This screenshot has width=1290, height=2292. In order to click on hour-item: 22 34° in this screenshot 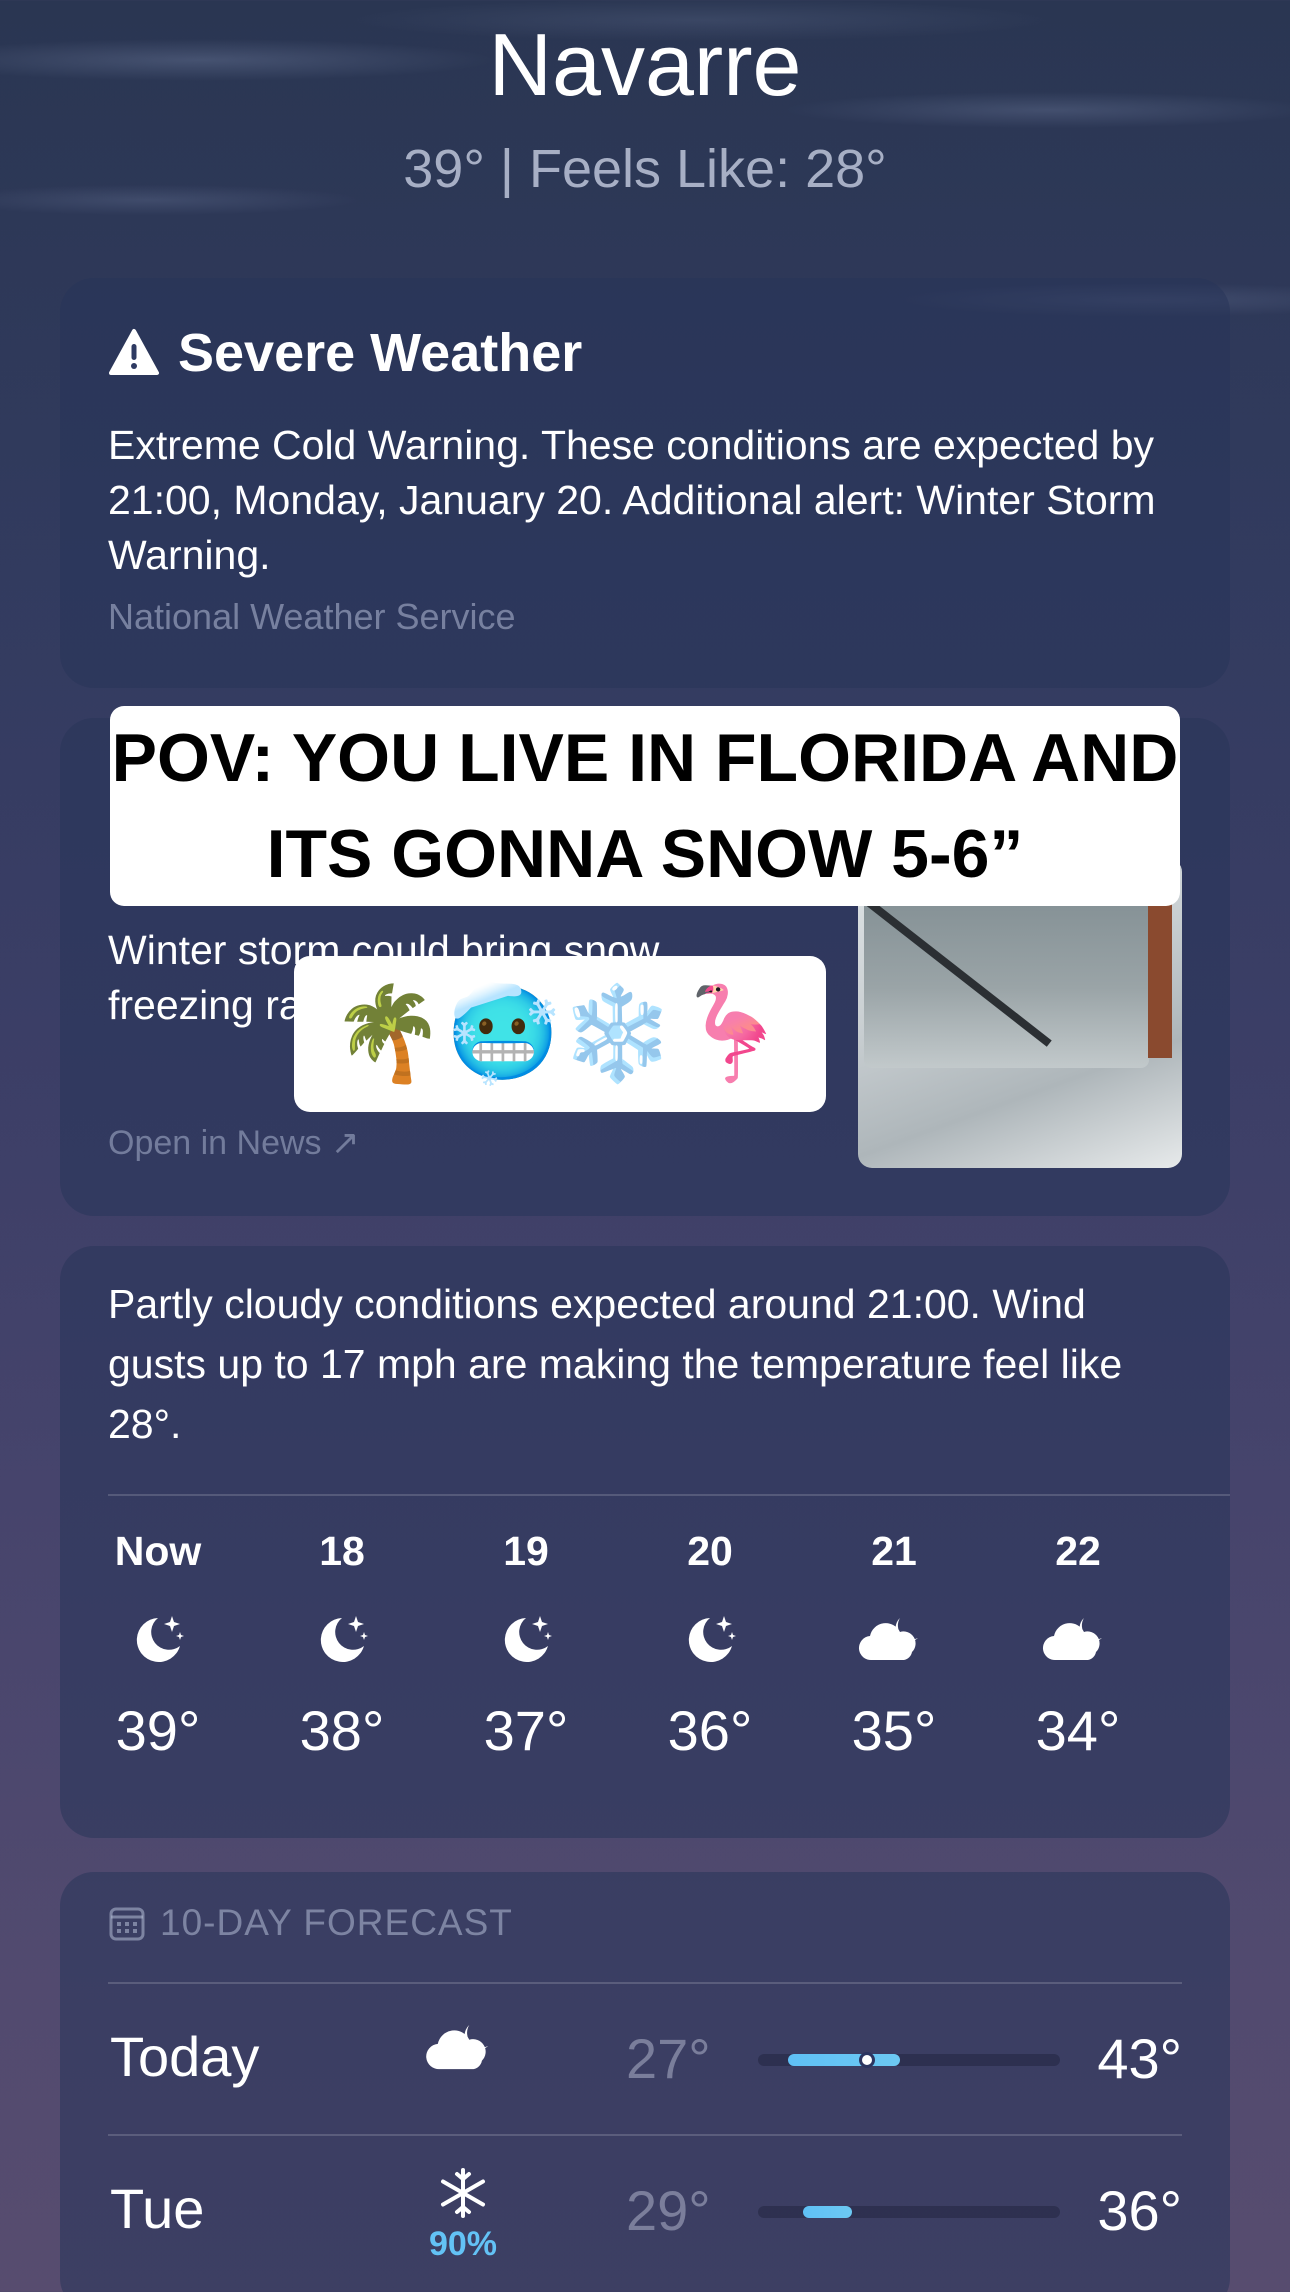, I will do `click(1078, 1645)`.